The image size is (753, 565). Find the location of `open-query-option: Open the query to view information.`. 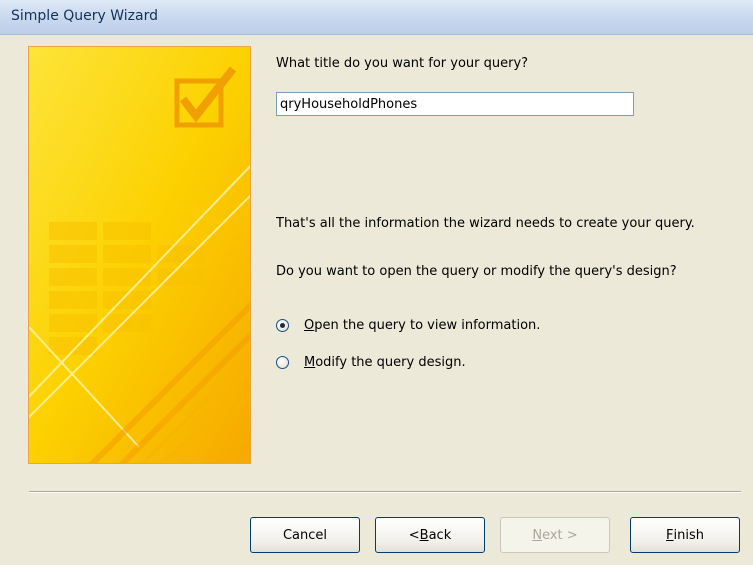

open-query-option: Open the query to view information. is located at coordinates (408, 325).